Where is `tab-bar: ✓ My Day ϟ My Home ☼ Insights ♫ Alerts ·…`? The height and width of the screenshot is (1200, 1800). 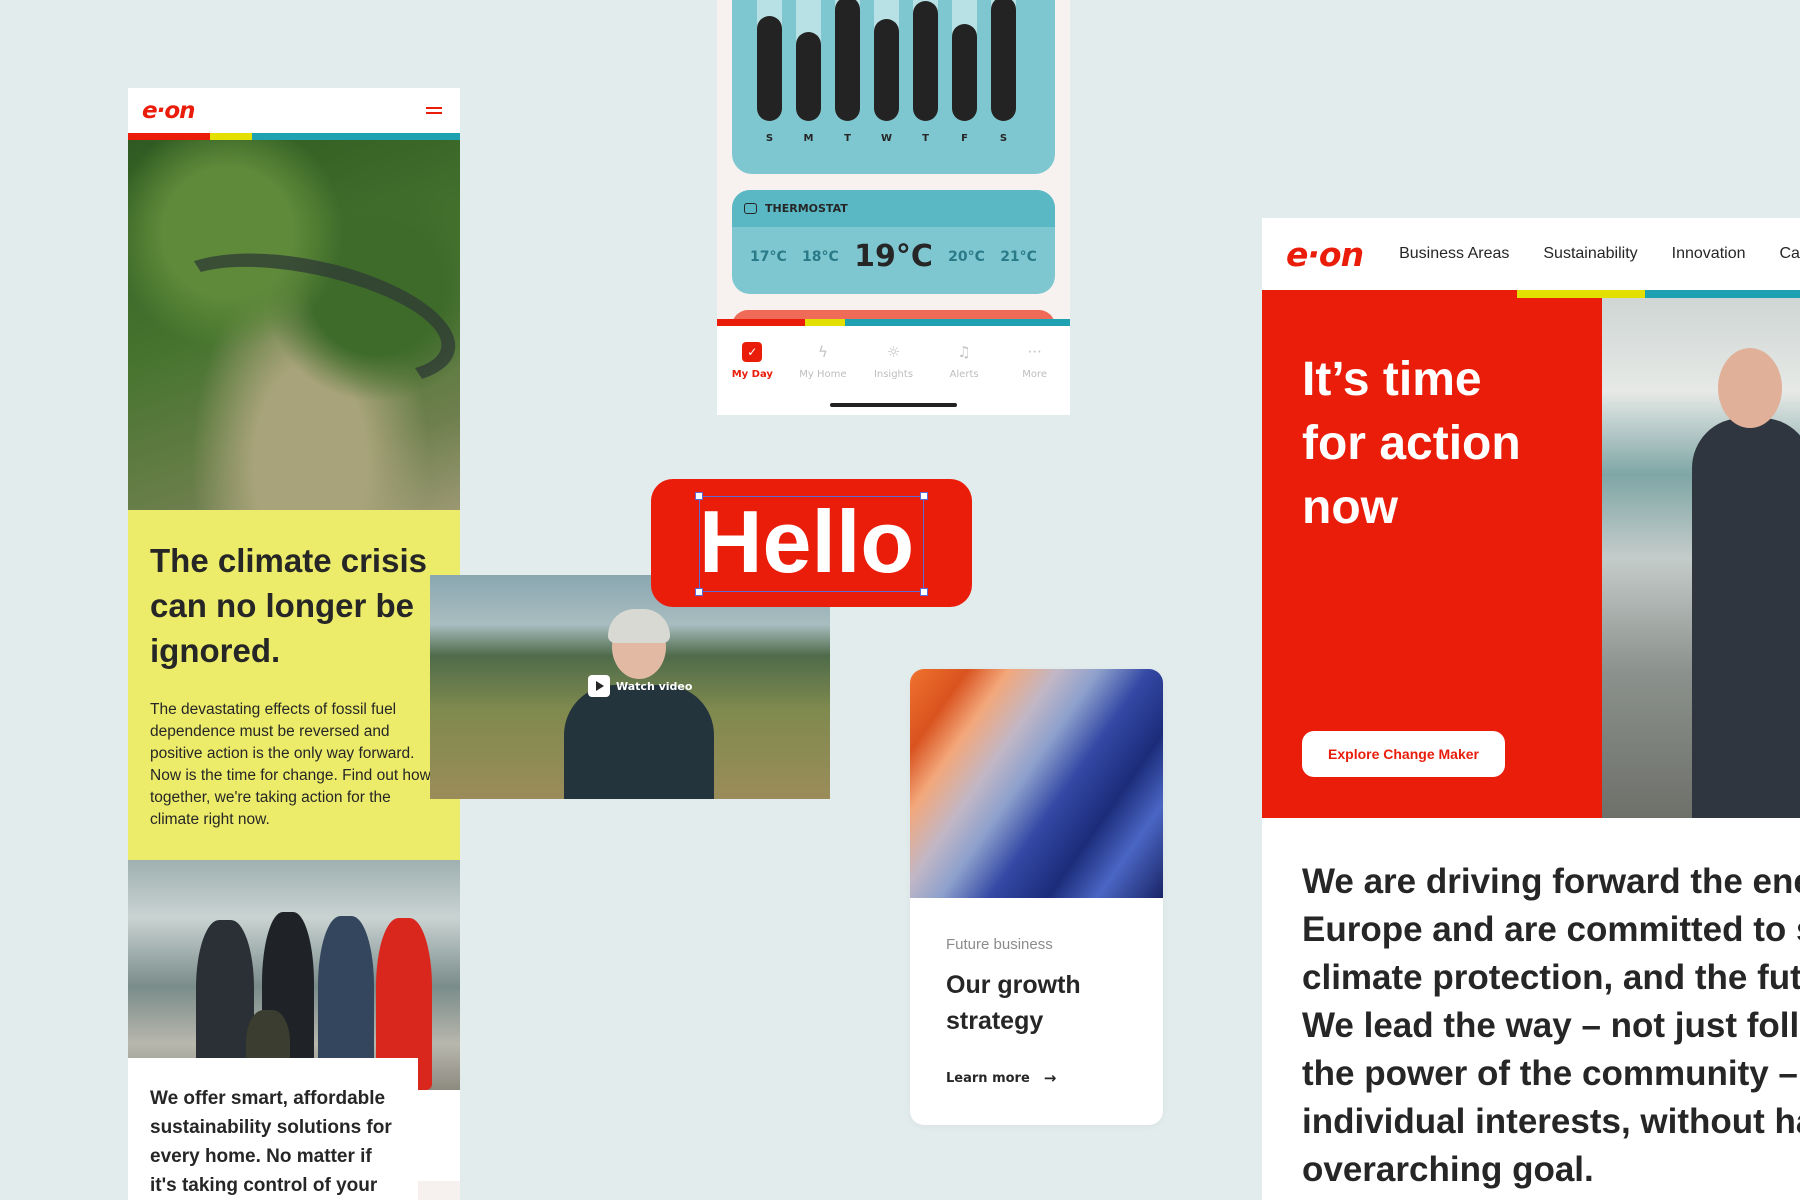
tab-bar: ✓ My Day ϟ My Home ☼ Insights ♫ Alerts ·… is located at coordinates (893, 370).